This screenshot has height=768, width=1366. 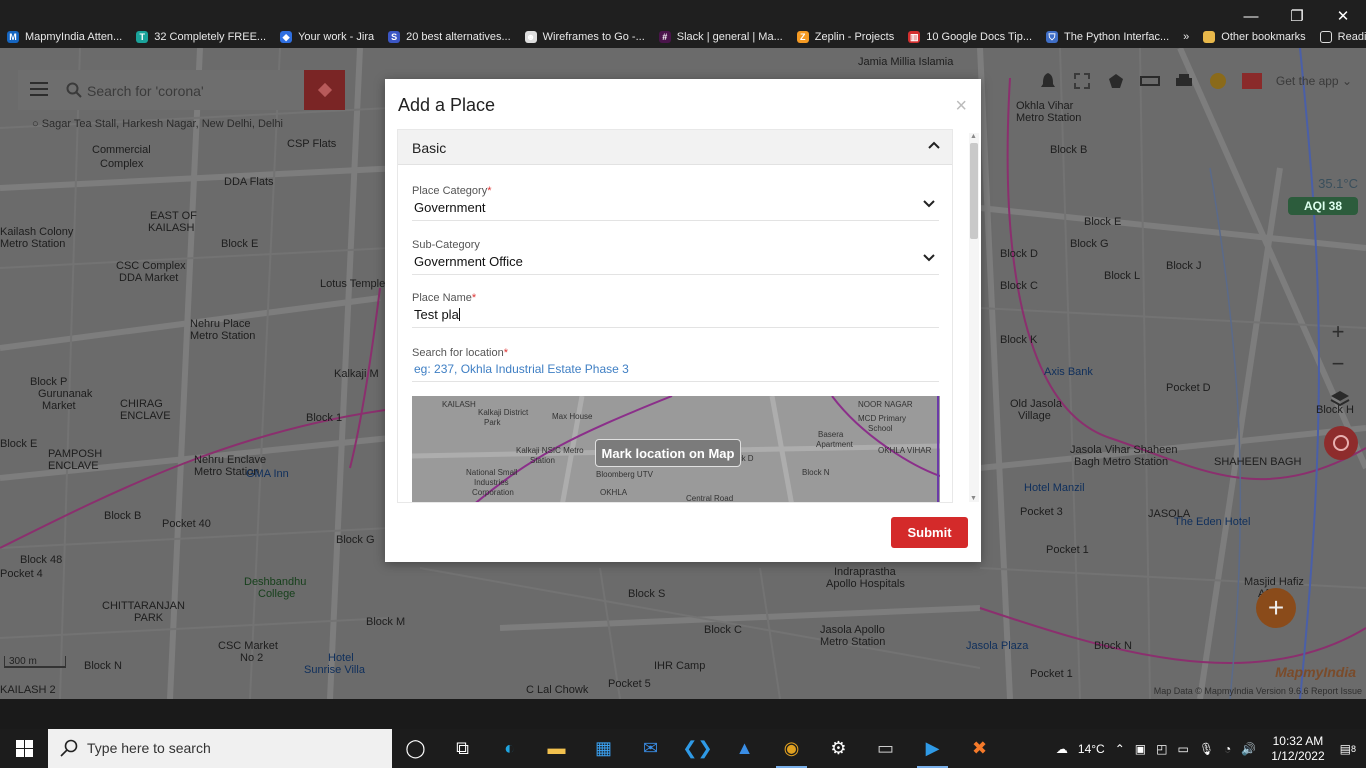 What do you see at coordinates (1122, 276) in the screenshot?
I see `map-place-label: Block L` at bounding box center [1122, 276].